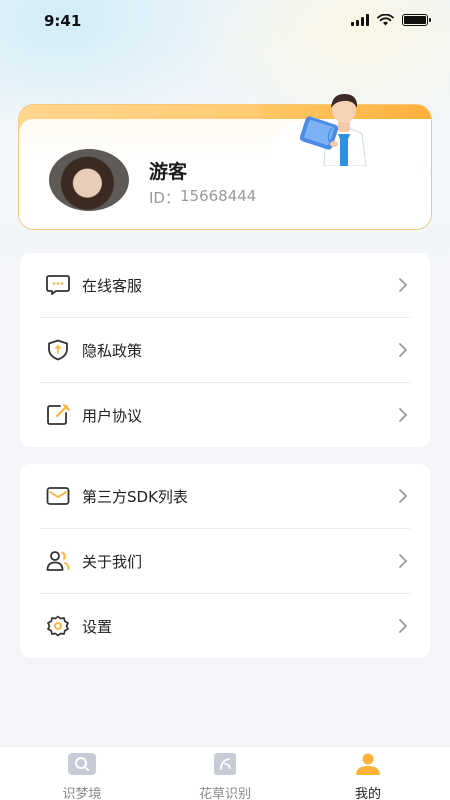 The image size is (450, 800). Describe the element at coordinates (360, 20) in the screenshot. I see `signal-icon` at that location.